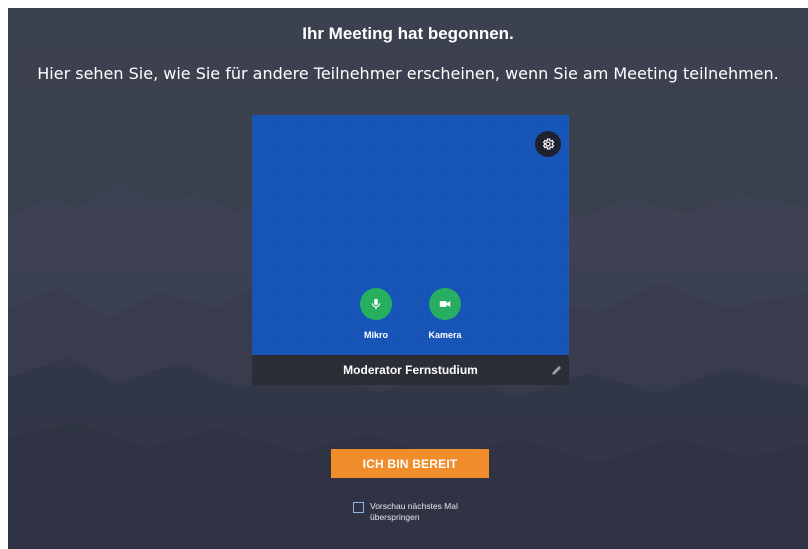  Describe the element at coordinates (557, 370) in the screenshot. I see `pencil-icon` at that location.